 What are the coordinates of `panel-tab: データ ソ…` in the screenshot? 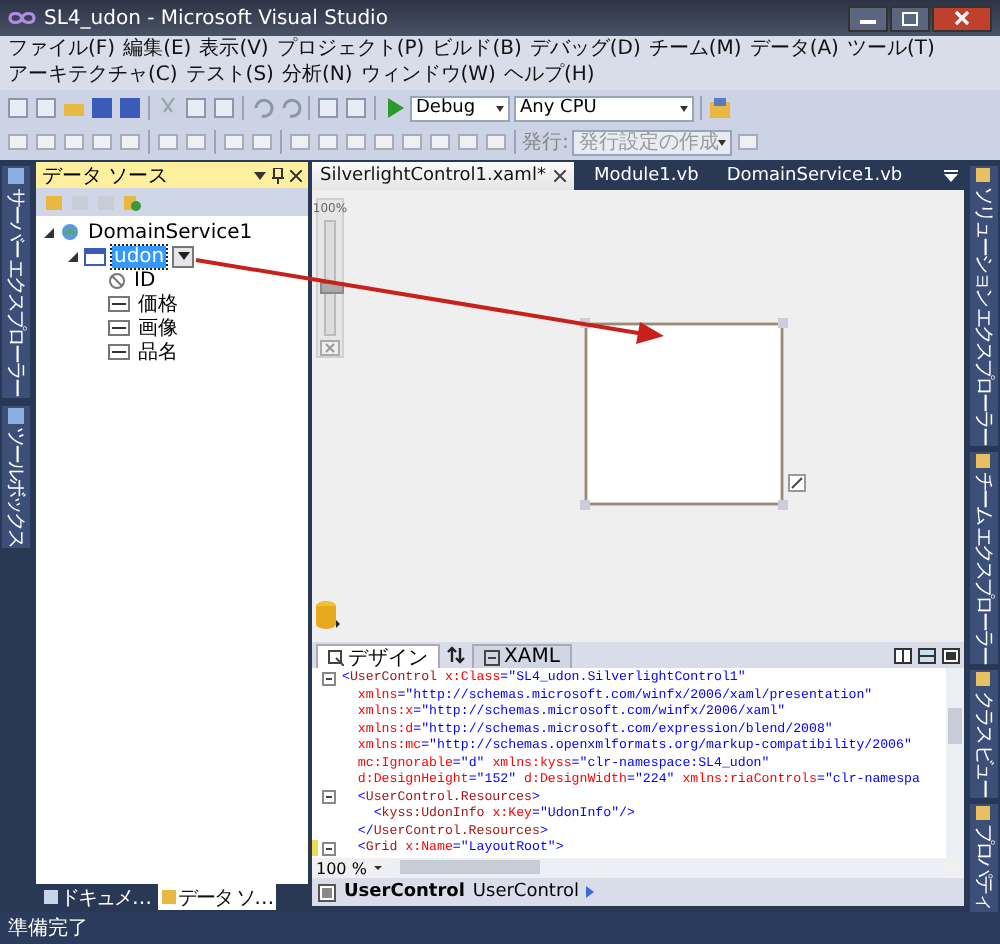 It's located at (217, 897).